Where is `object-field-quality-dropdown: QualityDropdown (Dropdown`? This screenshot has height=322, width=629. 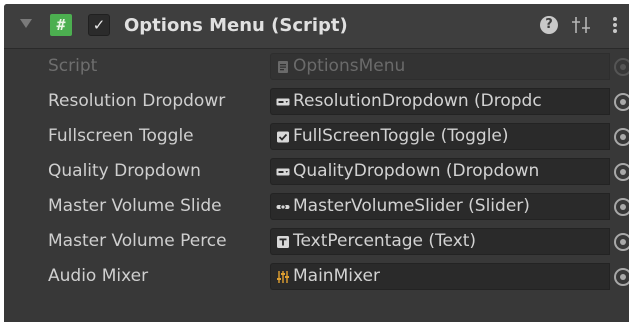
object-field-quality-dropdown: QualityDropdown (Dropdown is located at coordinates (440, 171).